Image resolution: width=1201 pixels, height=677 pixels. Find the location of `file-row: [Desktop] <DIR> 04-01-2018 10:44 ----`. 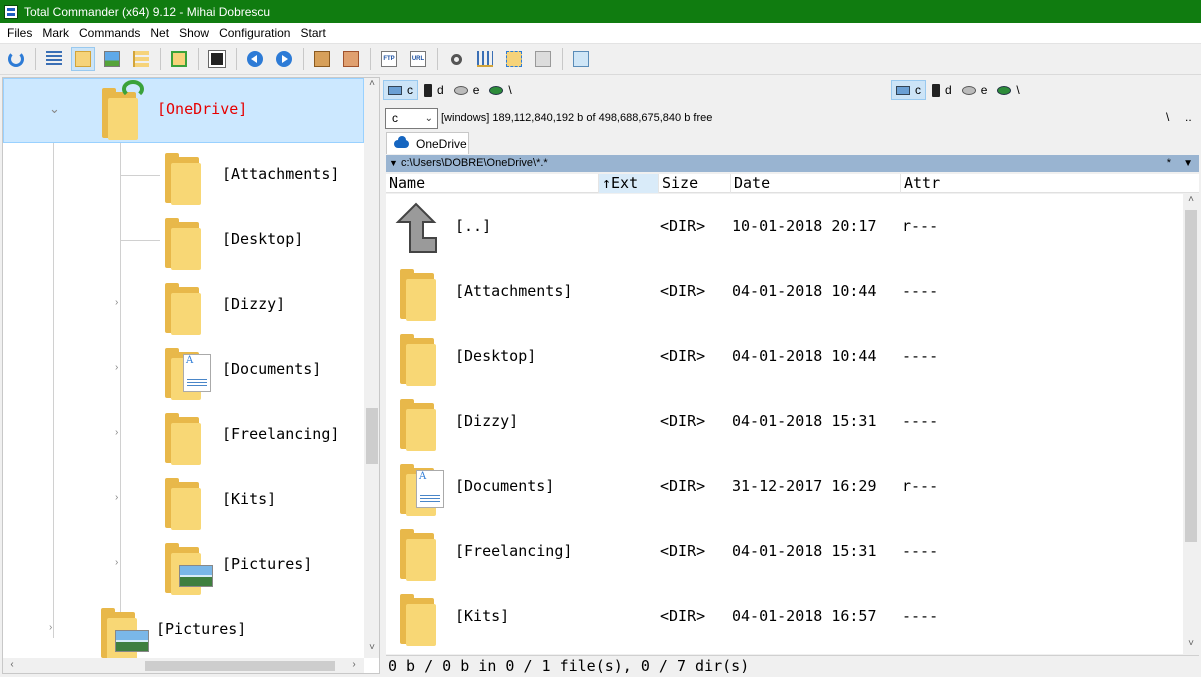

file-row: [Desktop] <DIR> 04-01-2018 10:44 ---- is located at coordinates (784, 356).